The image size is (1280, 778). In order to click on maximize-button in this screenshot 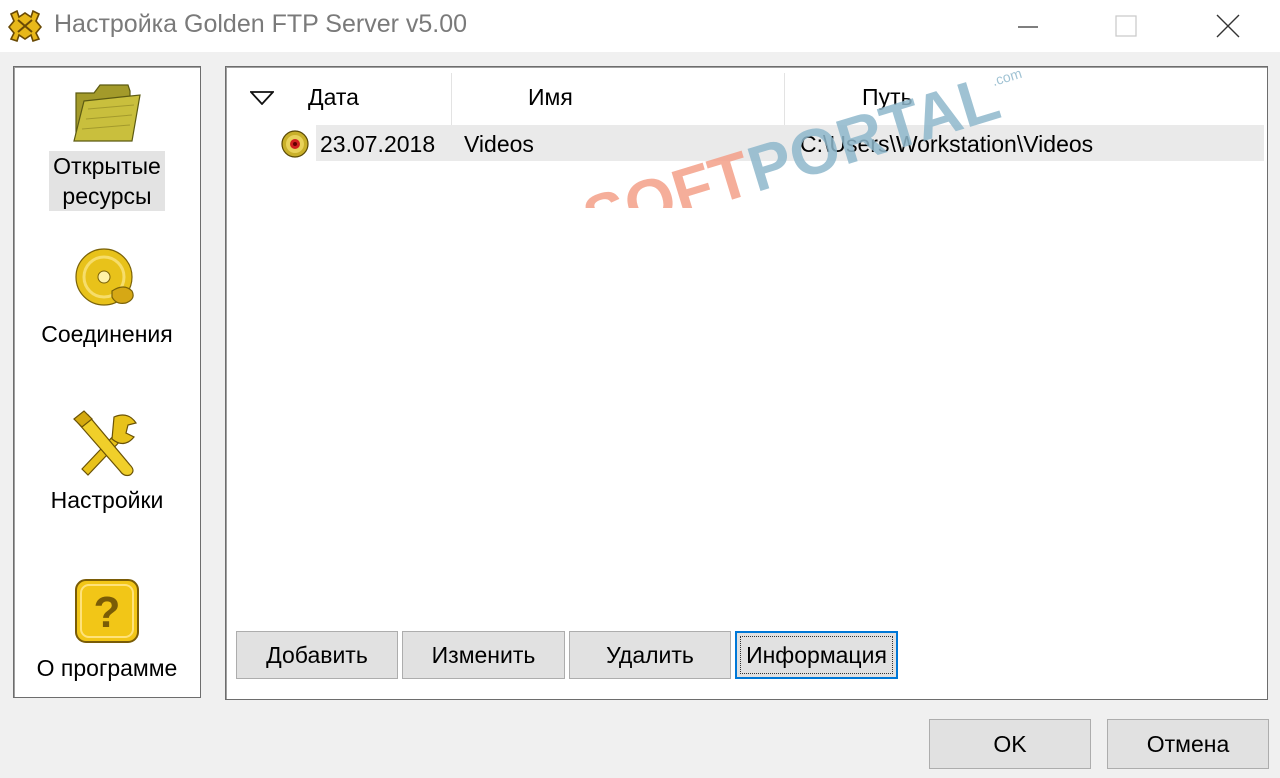, I will do `click(1126, 26)`.